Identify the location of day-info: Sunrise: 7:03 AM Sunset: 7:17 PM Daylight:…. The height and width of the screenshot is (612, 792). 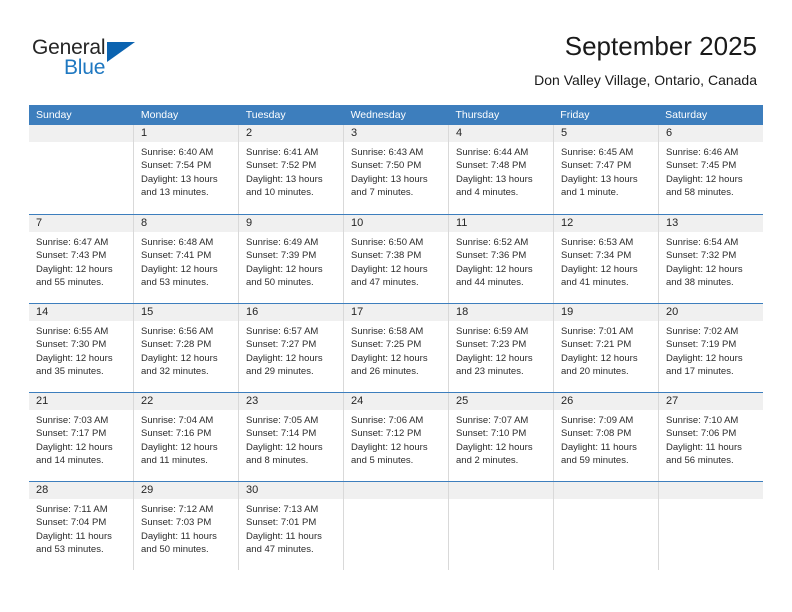
(81, 439).